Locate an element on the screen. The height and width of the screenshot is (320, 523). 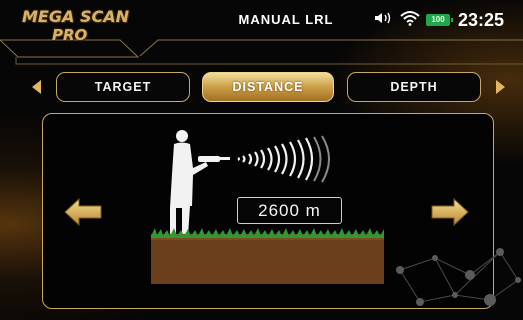
ground-illustration is located at coordinates (267, 256).